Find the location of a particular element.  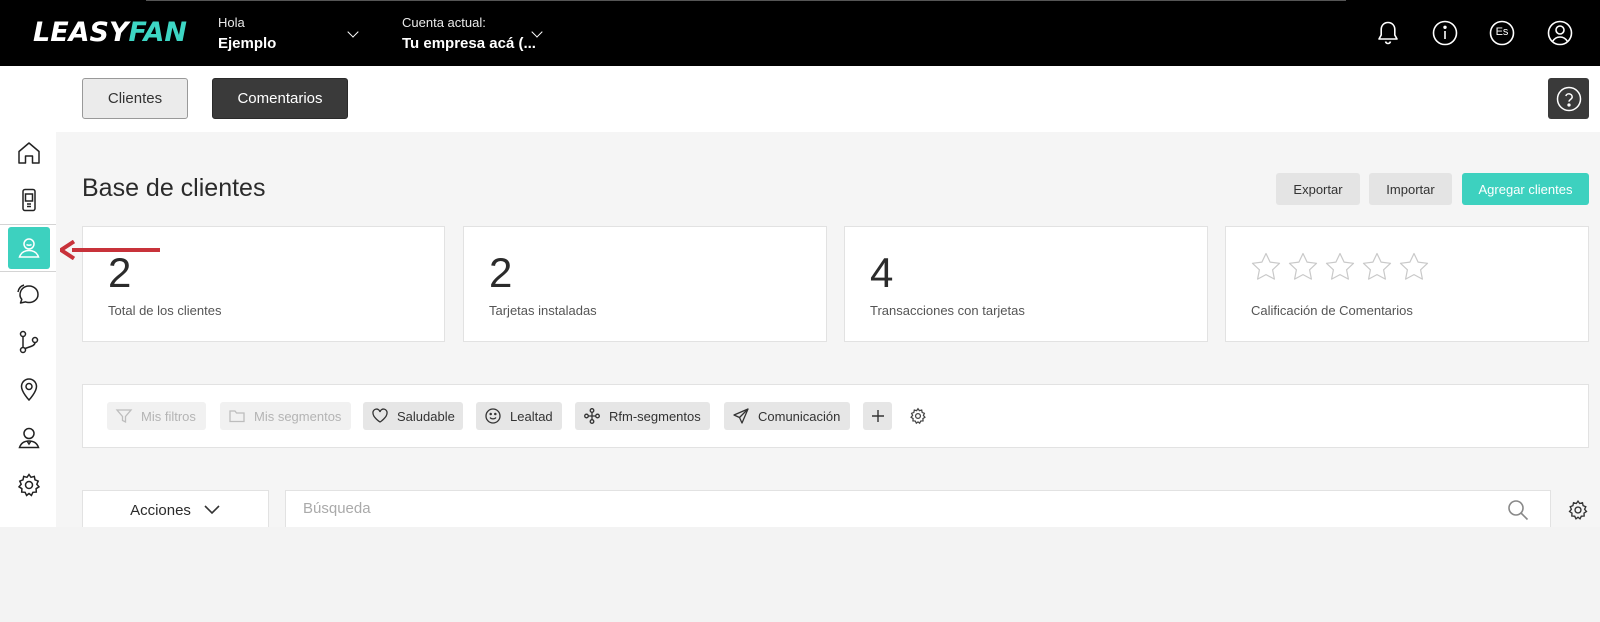

flows-icon is located at coordinates (29, 342).